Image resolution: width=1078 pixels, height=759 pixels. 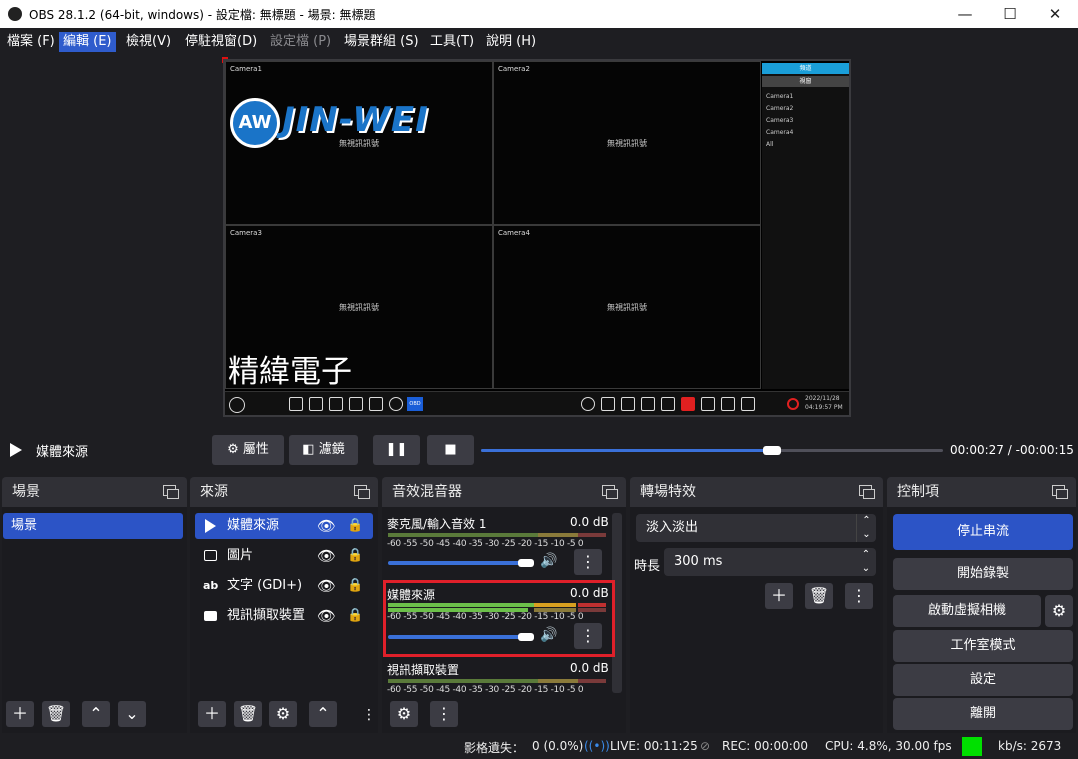 What do you see at coordinates (866, 562) in the screenshot?
I see `spinner-icon: ⌃ ⌄` at bounding box center [866, 562].